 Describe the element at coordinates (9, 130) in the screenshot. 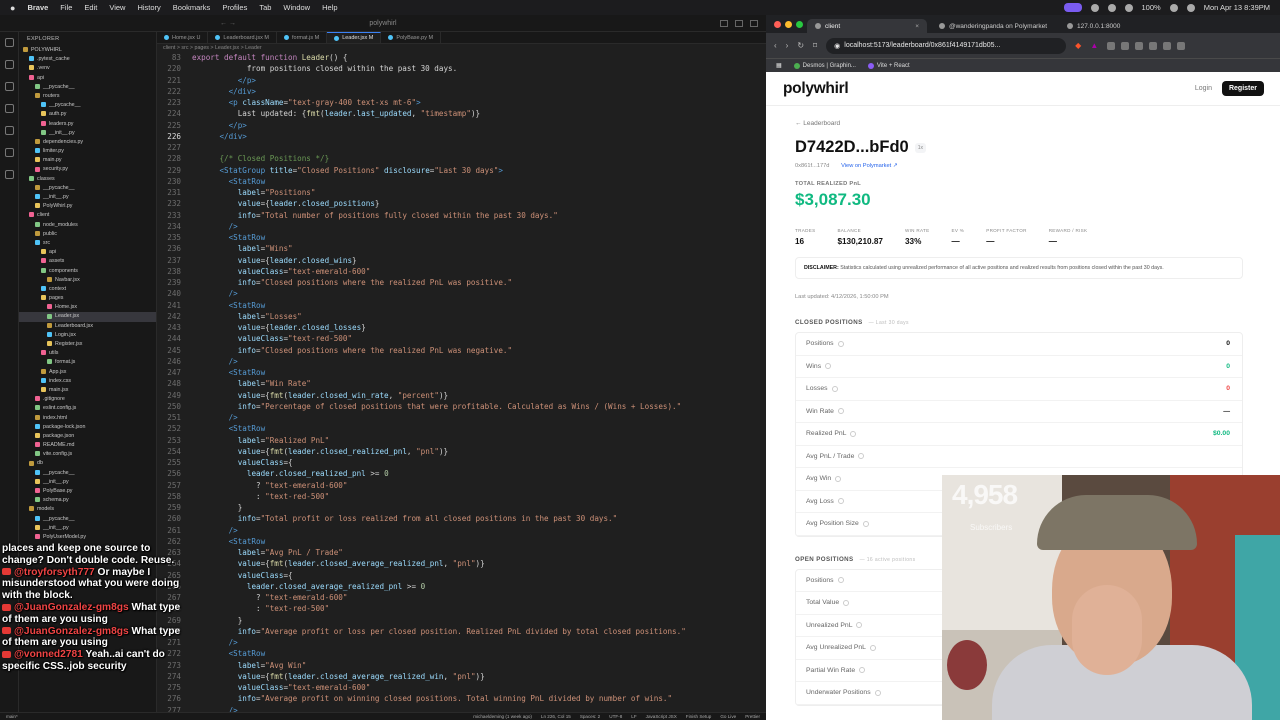

I see `extensions-icon` at that location.